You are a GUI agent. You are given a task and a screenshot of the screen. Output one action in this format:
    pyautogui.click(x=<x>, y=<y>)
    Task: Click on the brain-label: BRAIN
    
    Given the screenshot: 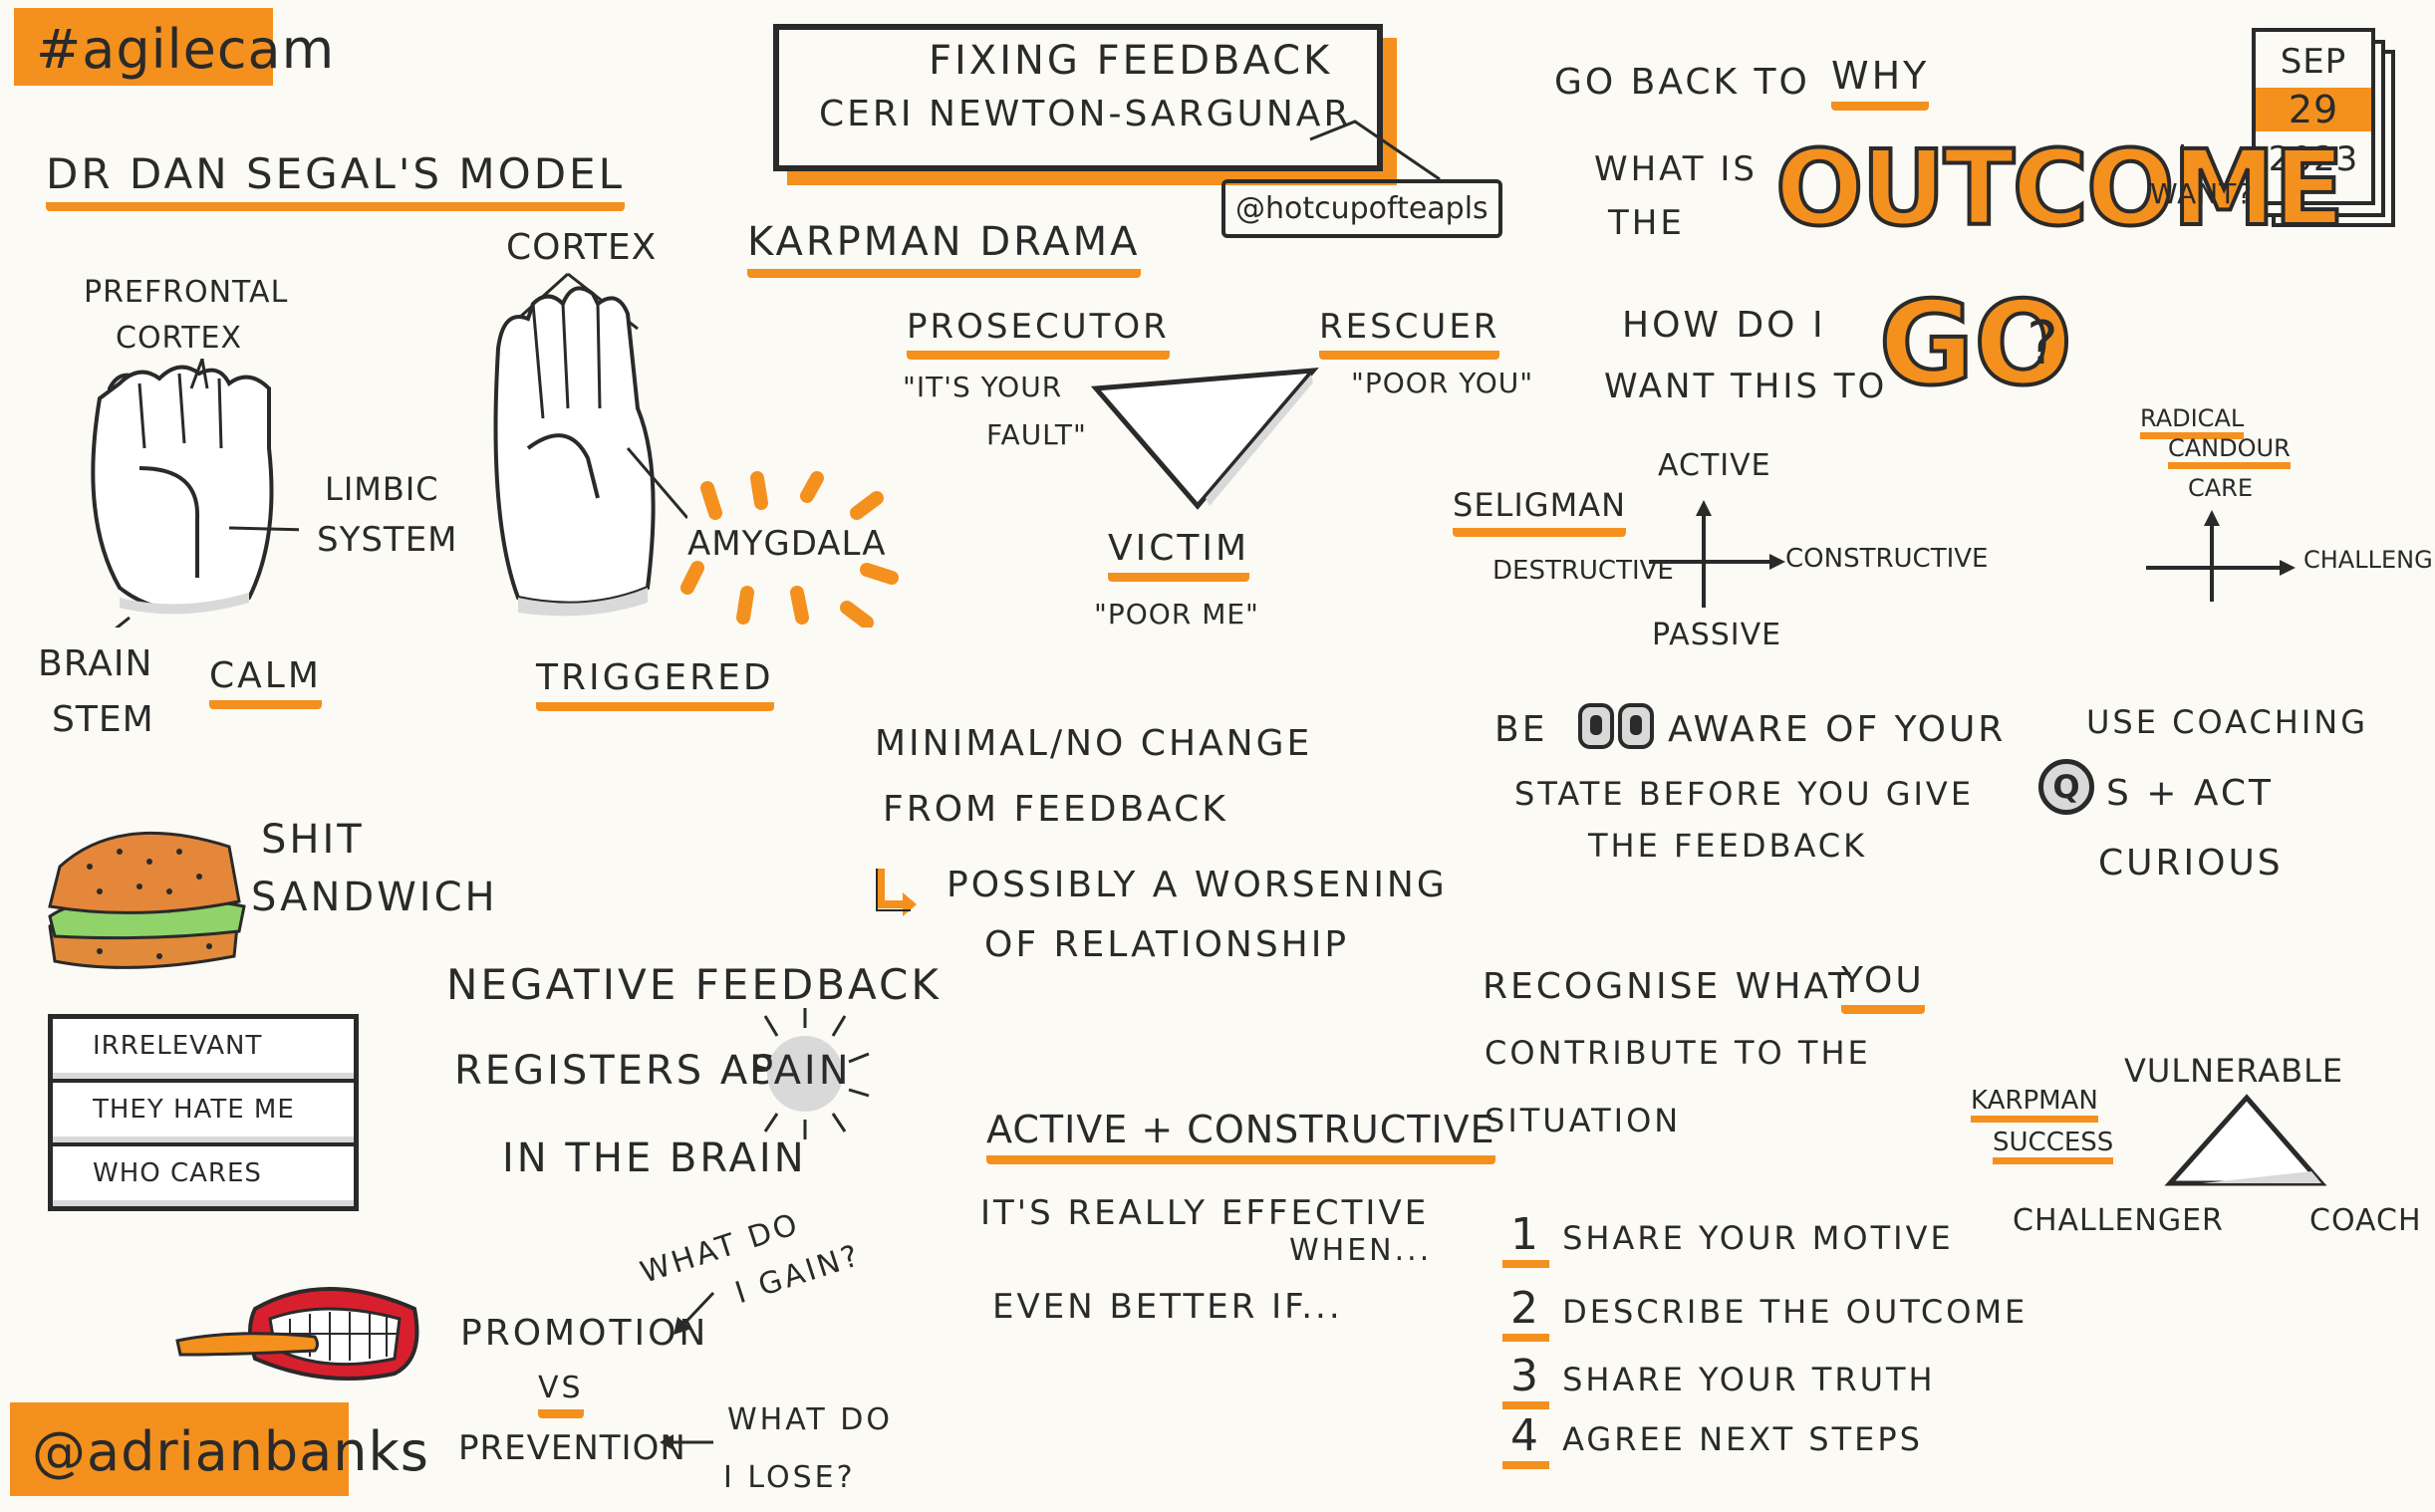 What is the action you would take?
    pyautogui.click(x=95, y=663)
    